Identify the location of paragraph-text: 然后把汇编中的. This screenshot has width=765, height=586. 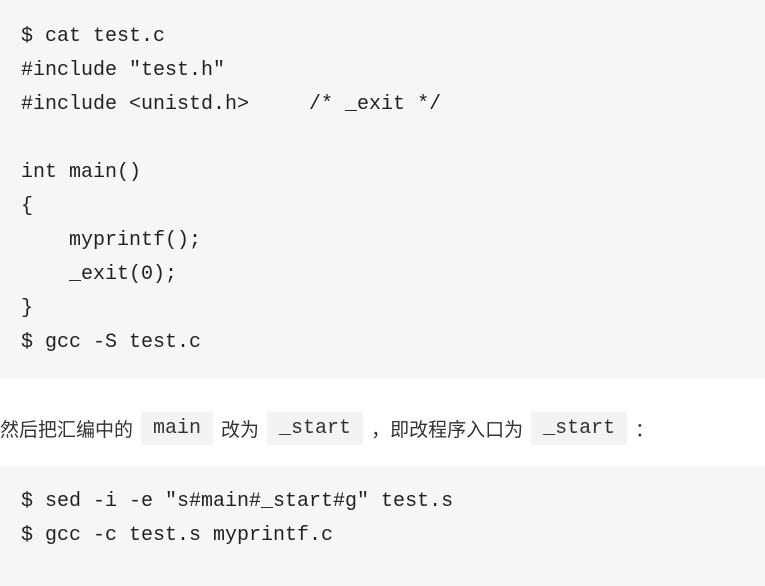
(67, 429).